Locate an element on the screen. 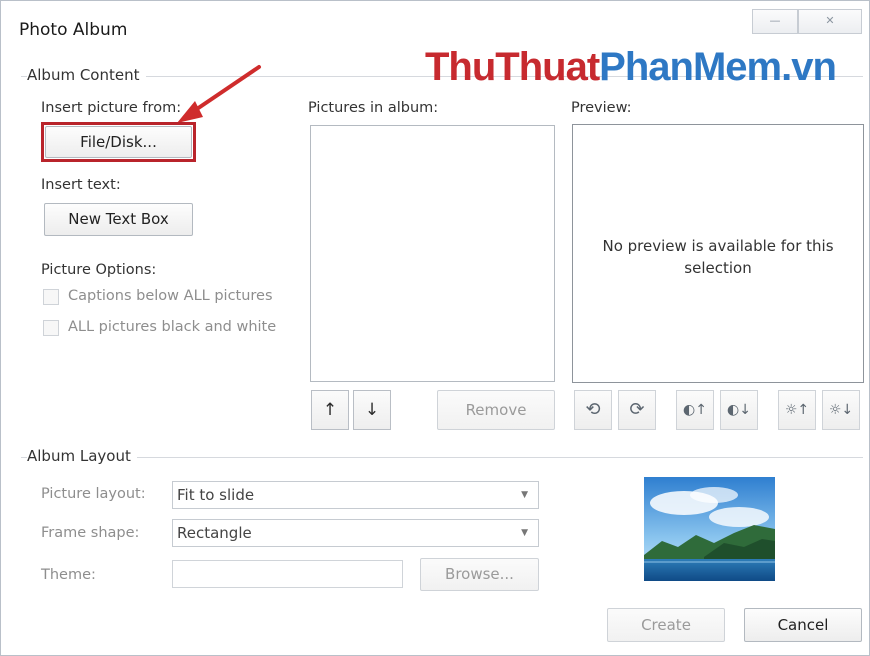 This screenshot has height=656, width=870. contrast-down-icon: ◐↓ is located at coordinates (739, 410).